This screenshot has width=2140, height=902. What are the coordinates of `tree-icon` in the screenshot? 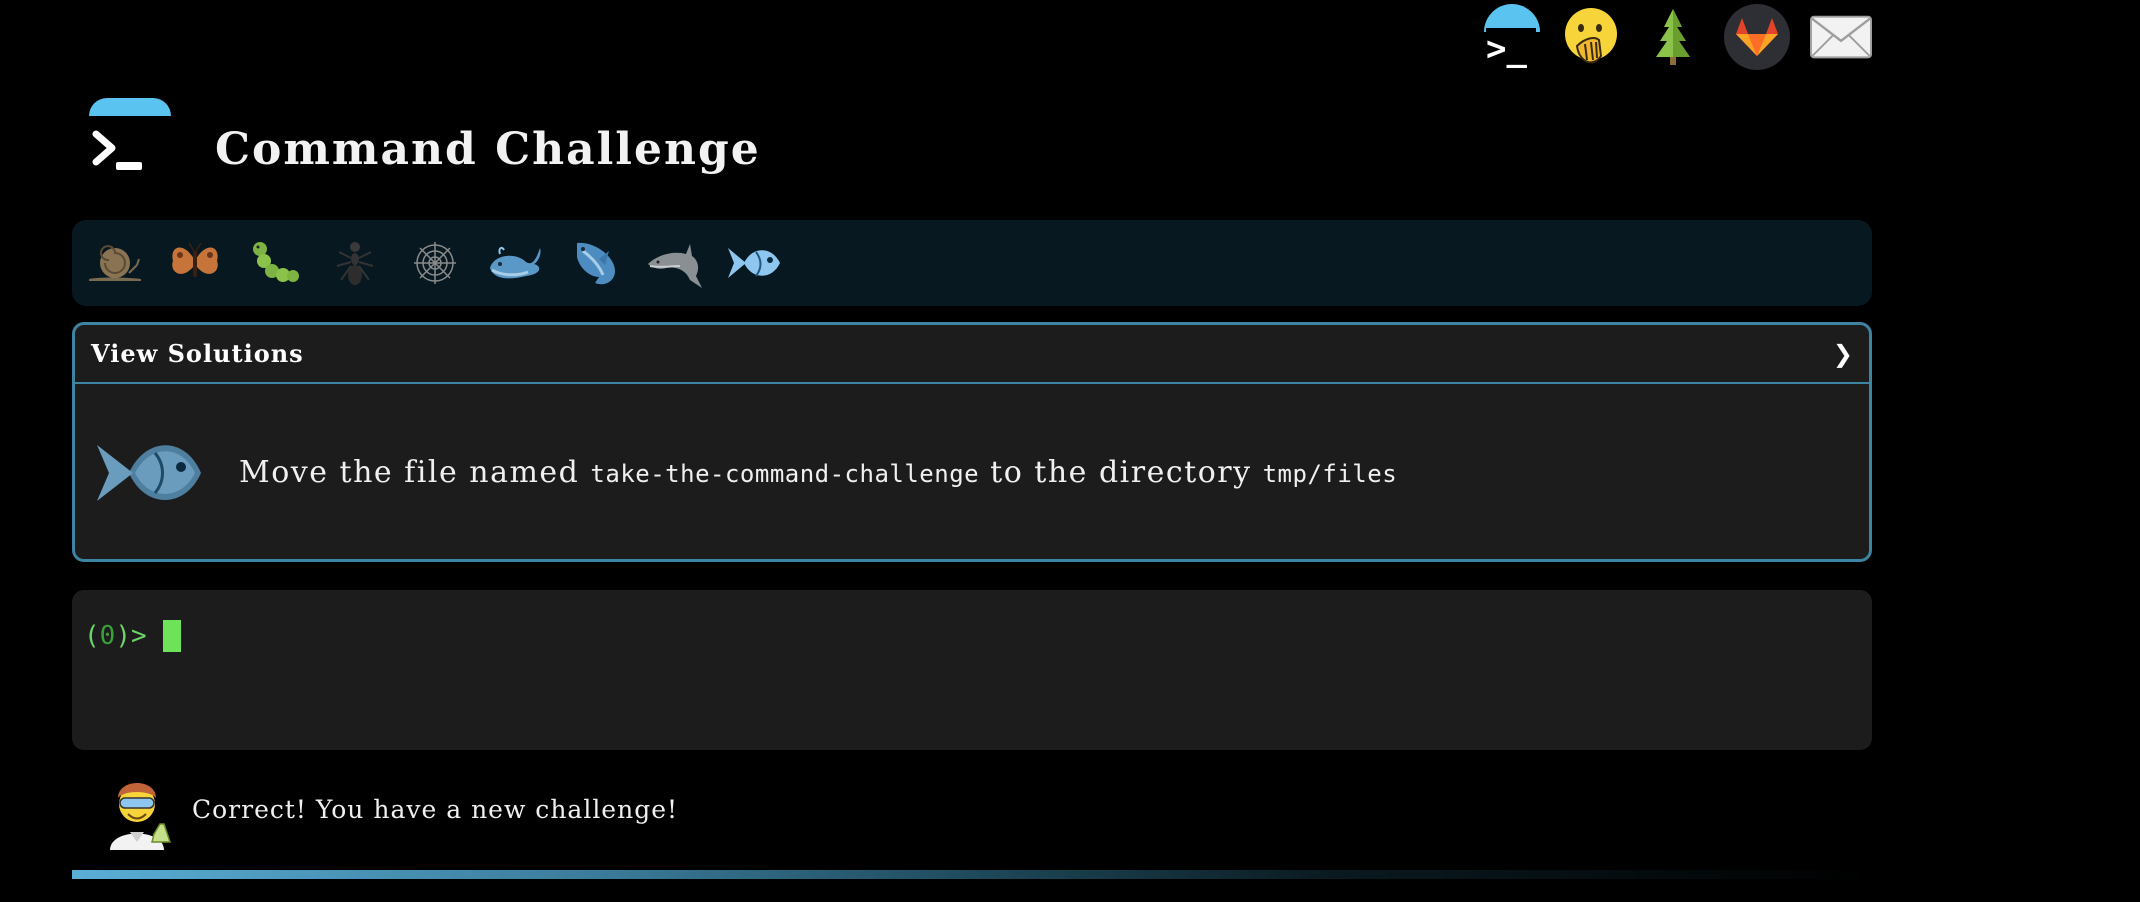 It's located at (1673, 37).